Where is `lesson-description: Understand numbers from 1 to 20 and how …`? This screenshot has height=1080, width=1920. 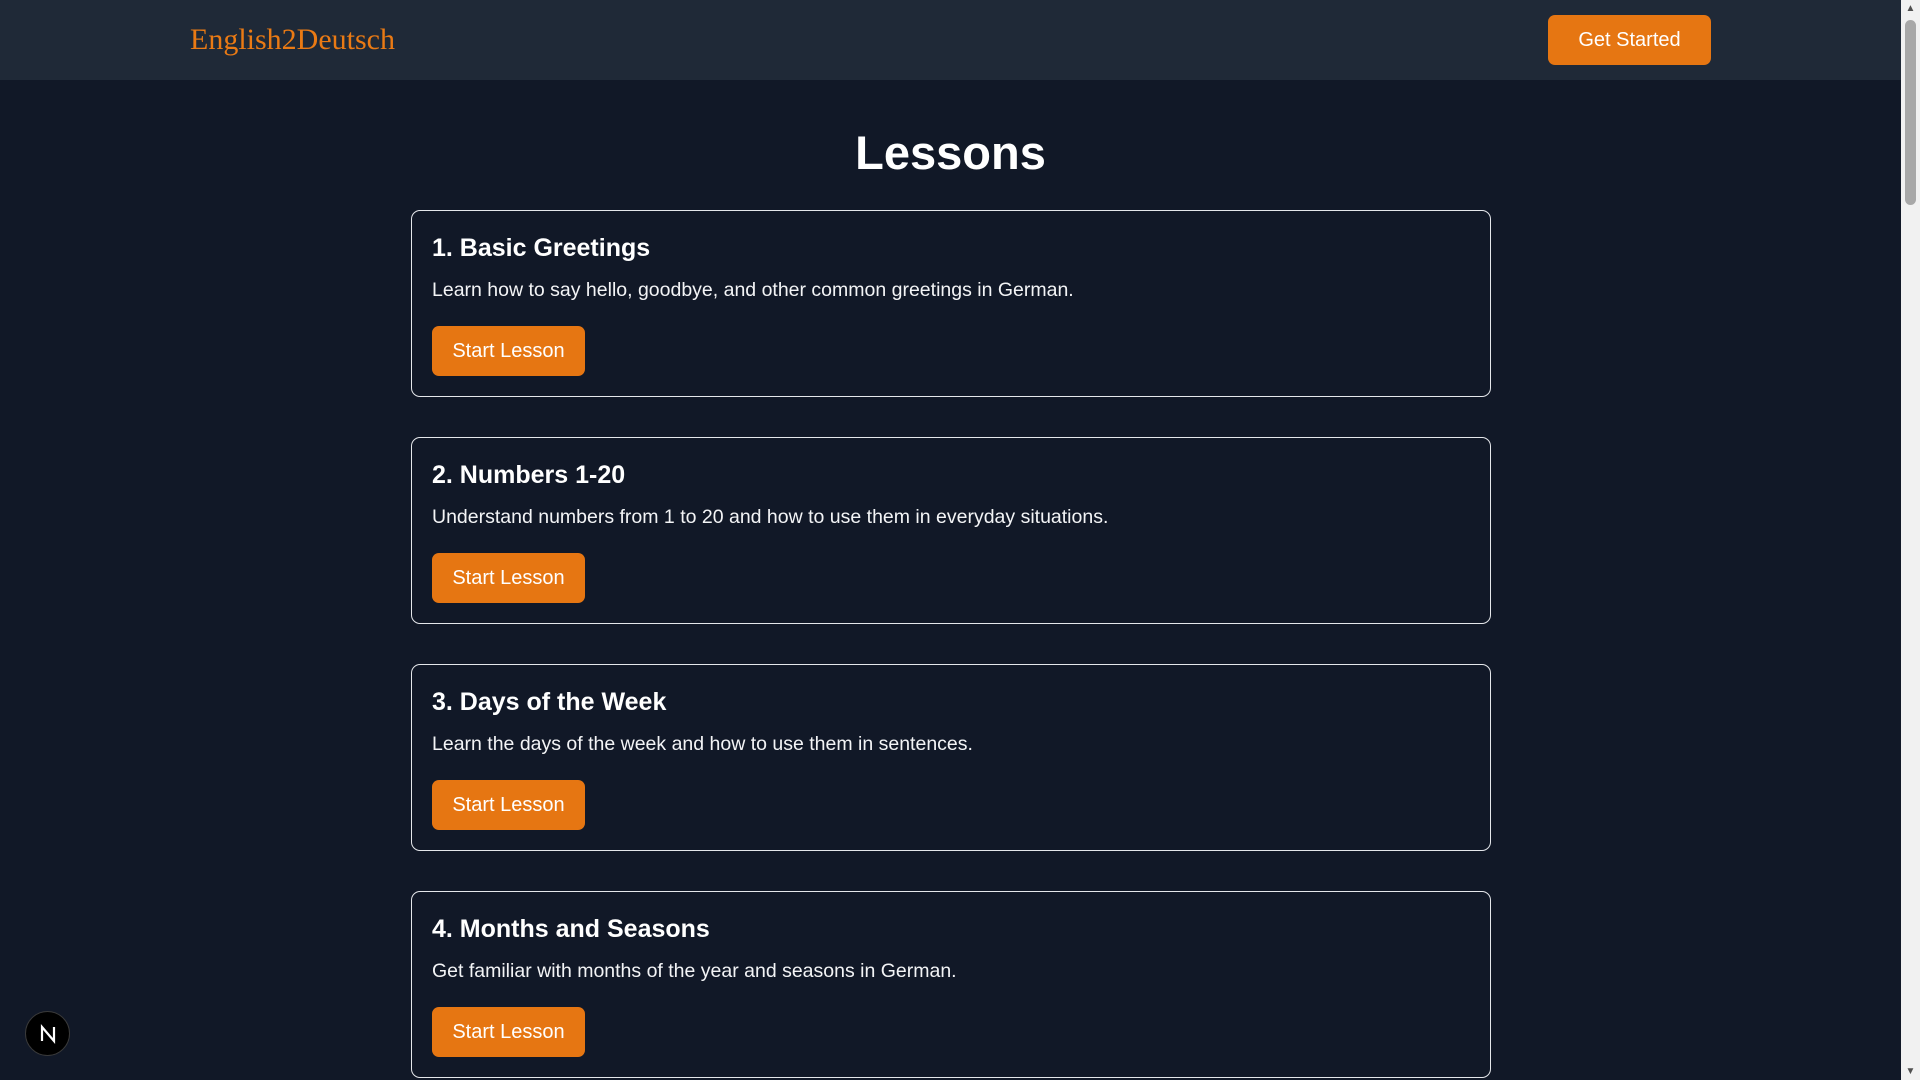
lesson-description: Understand numbers from 1 to 20 and how … is located at coordinates (770, 517).